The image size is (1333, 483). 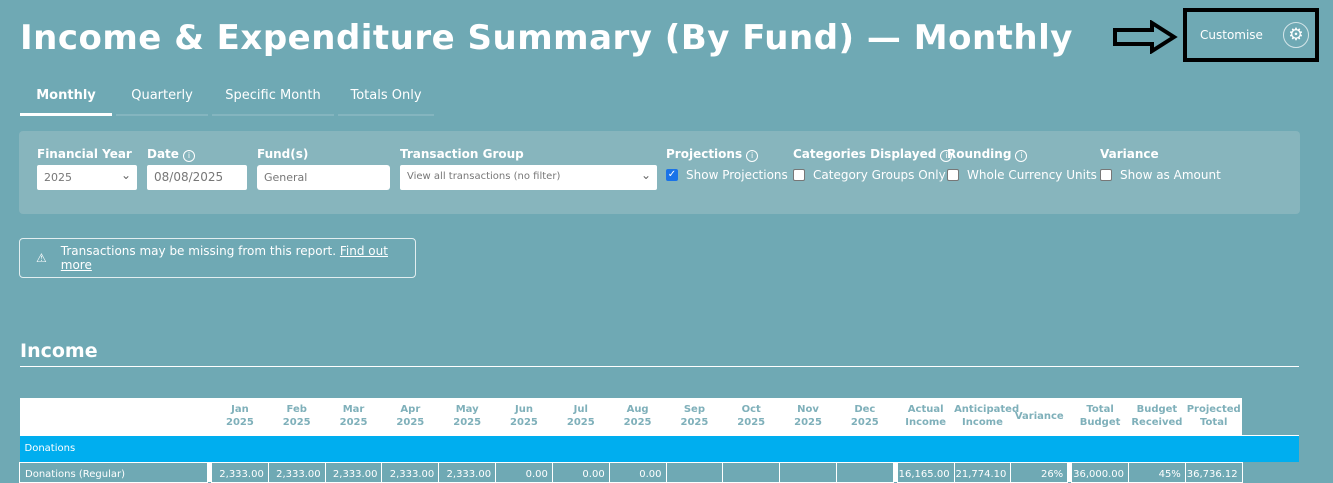 I want to click on customise-button: Customise ⚙, so click(x=1251, y=35).